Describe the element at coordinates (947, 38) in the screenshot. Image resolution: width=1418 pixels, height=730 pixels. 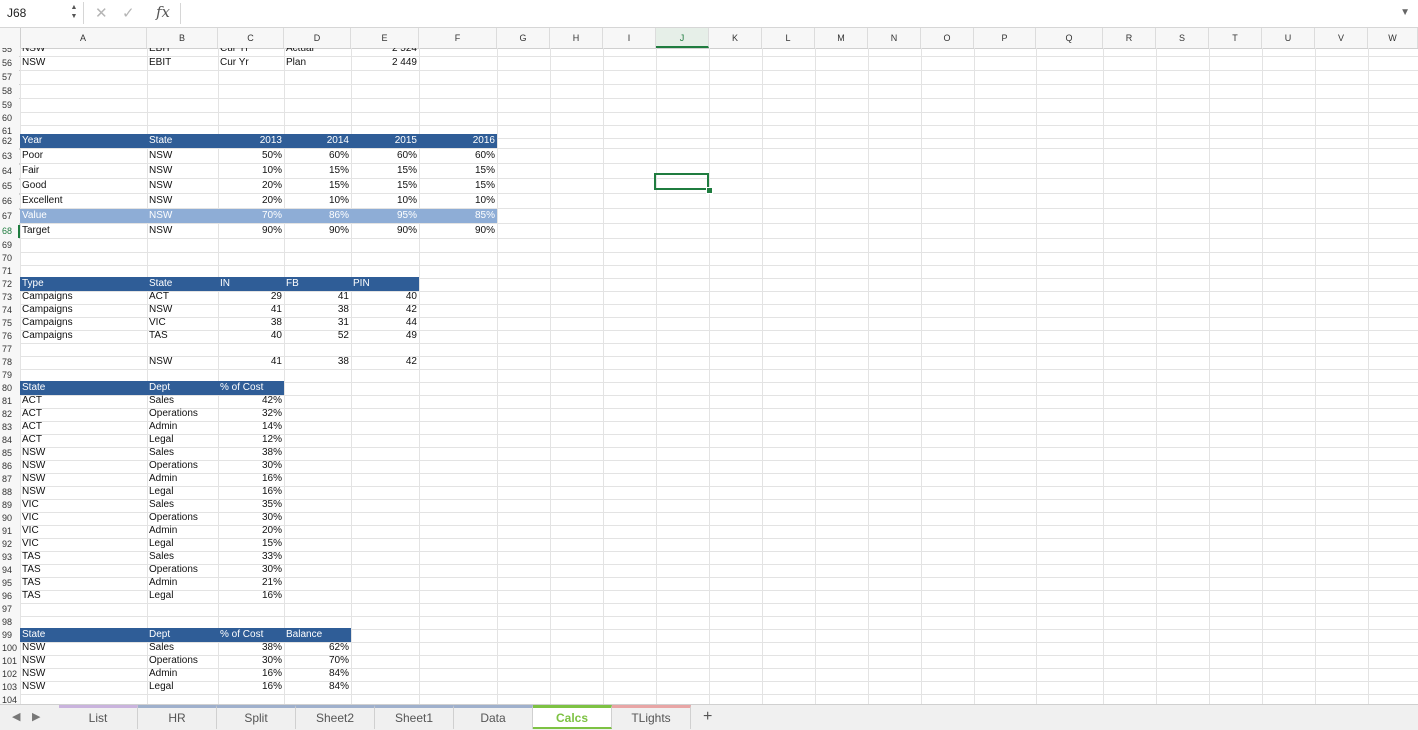
I see `column-header-o: O` at that location.